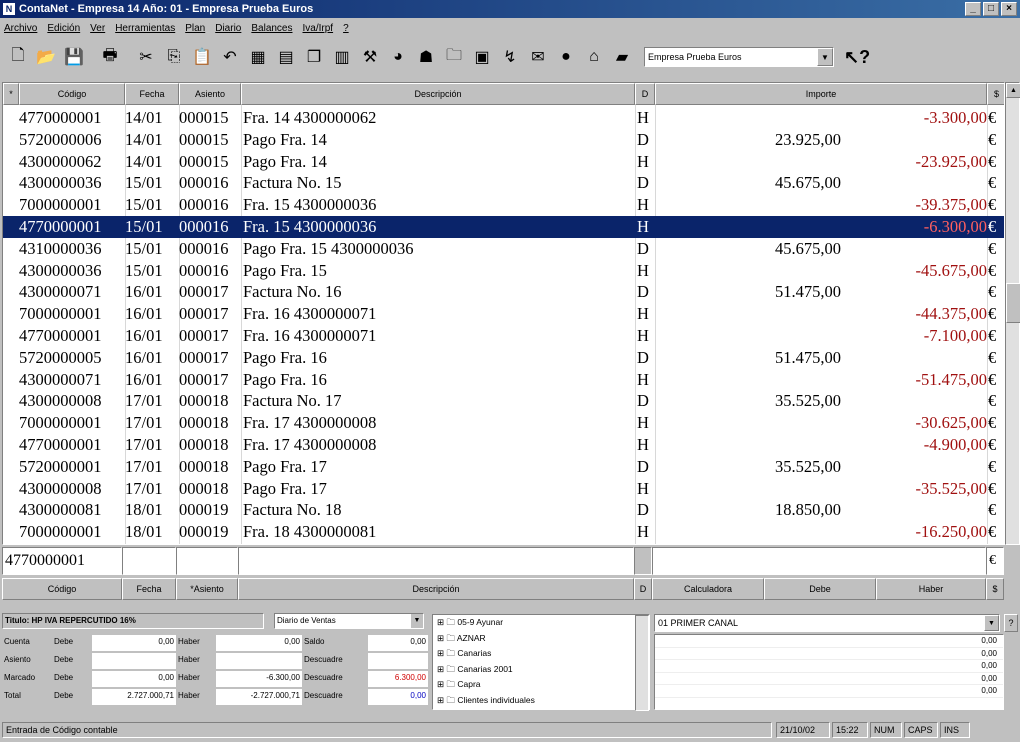 The height and width of the screenshot is (742, 1020). I want to click on cell-dh: H, so click(643, 335).